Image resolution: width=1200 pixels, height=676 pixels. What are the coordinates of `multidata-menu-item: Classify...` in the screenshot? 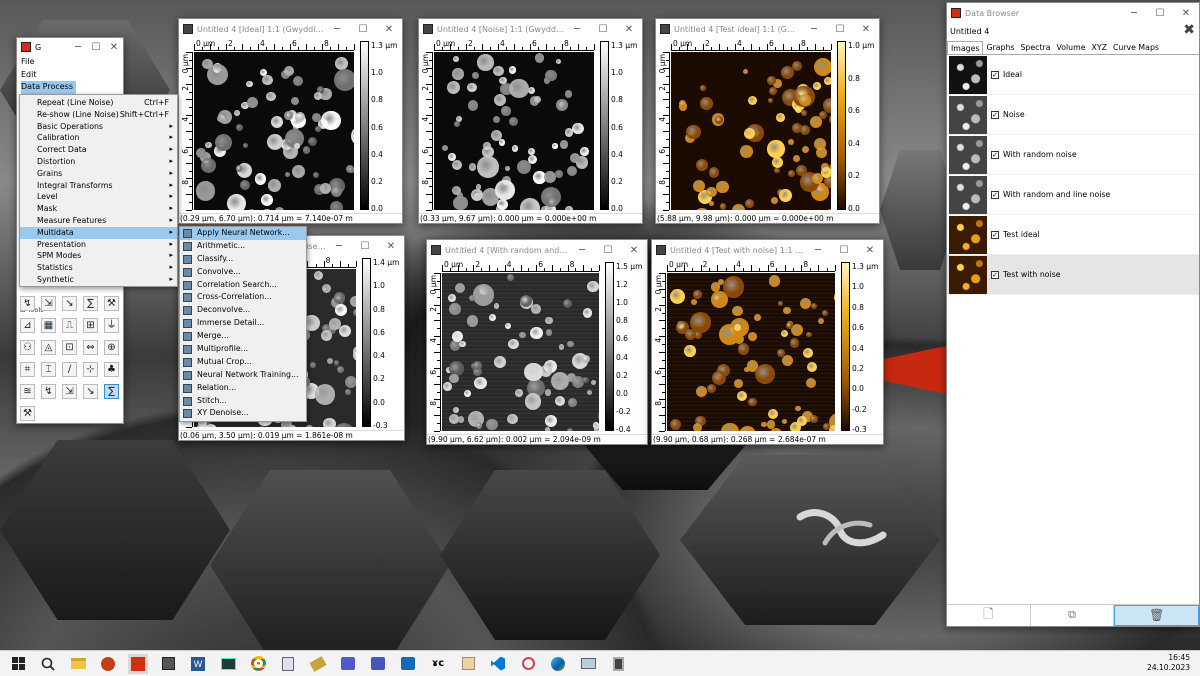 It's located at (243, 259).